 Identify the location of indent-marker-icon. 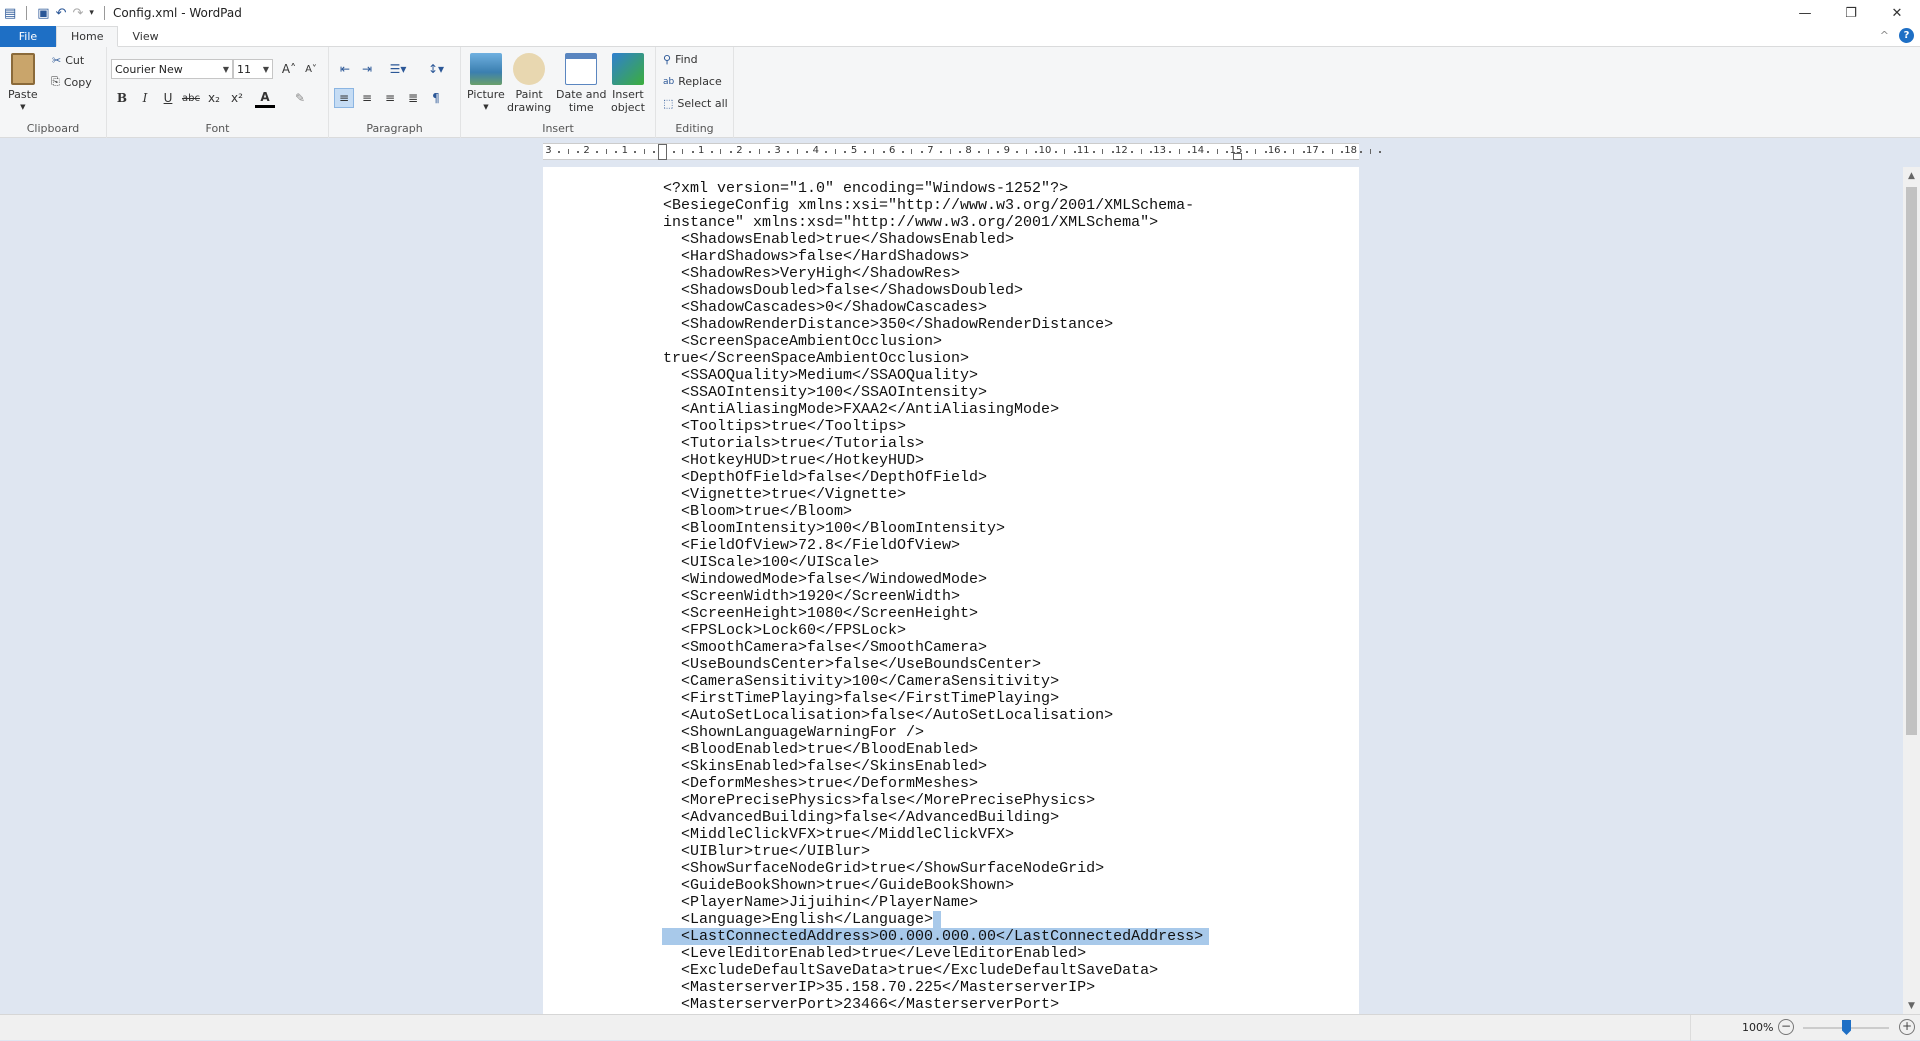
(662, 152).